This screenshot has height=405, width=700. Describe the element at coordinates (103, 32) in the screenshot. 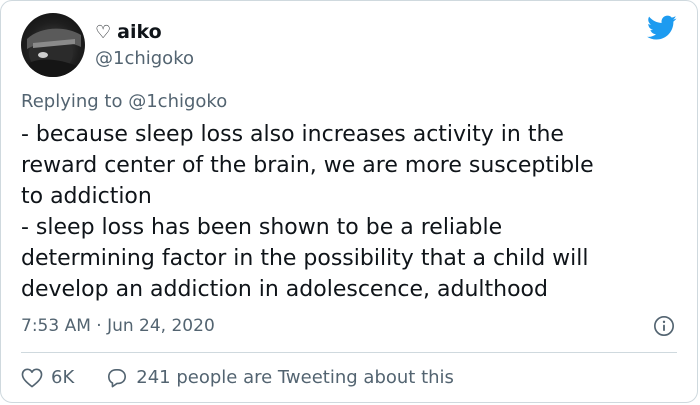

I see `heart-glyph: ♡` at that location.